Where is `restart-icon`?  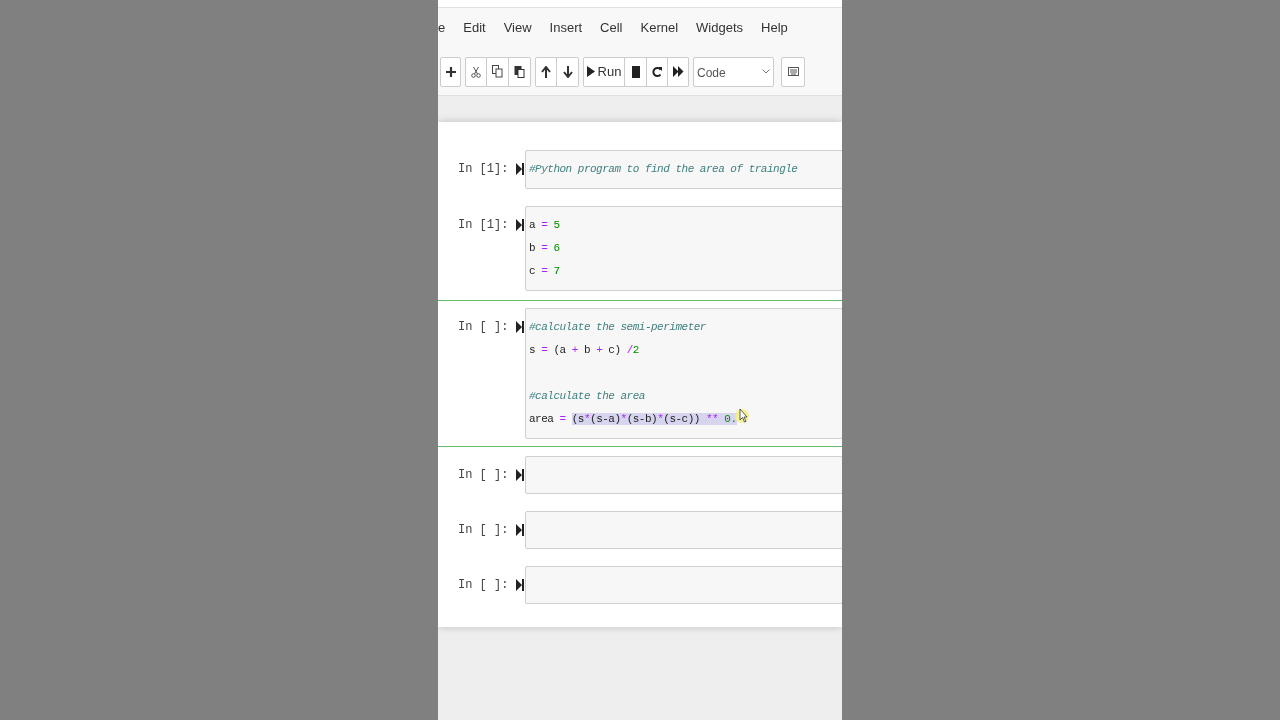 restart-icon is located at coordinates (657, 71).